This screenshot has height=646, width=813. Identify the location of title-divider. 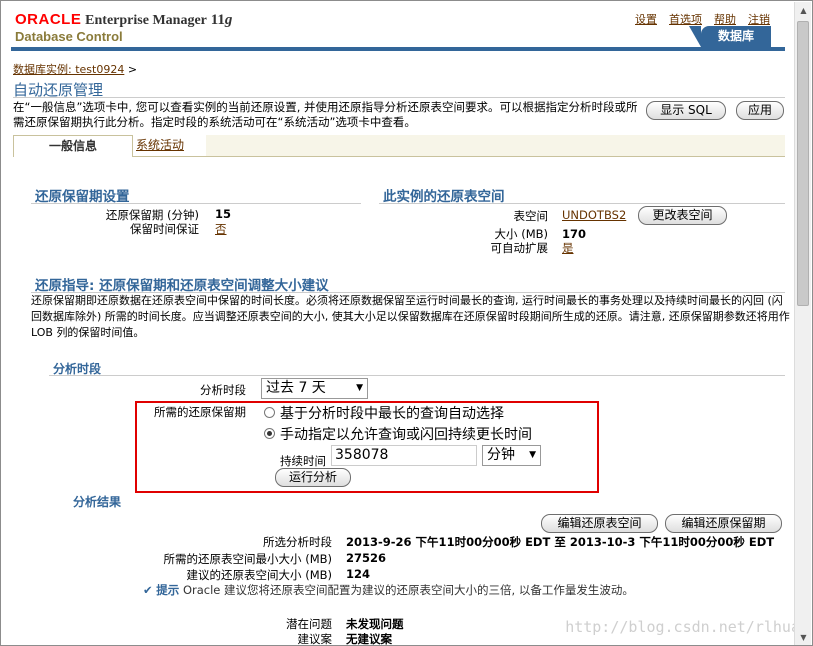
(399, 97).